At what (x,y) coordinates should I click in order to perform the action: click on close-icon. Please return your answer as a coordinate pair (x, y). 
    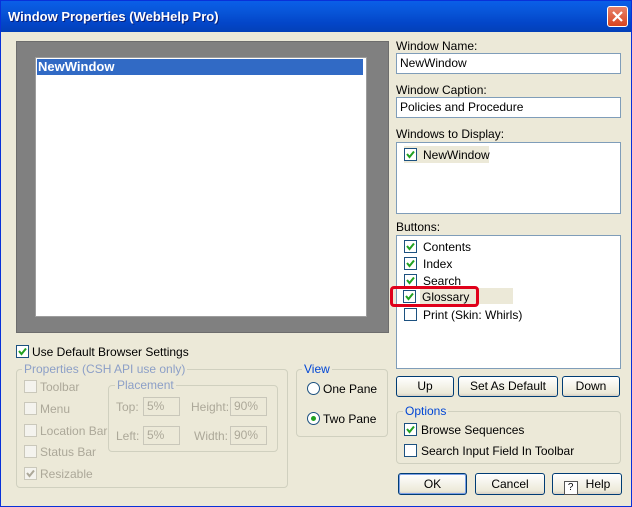
    Looking at the image, I should click on (617, 16).